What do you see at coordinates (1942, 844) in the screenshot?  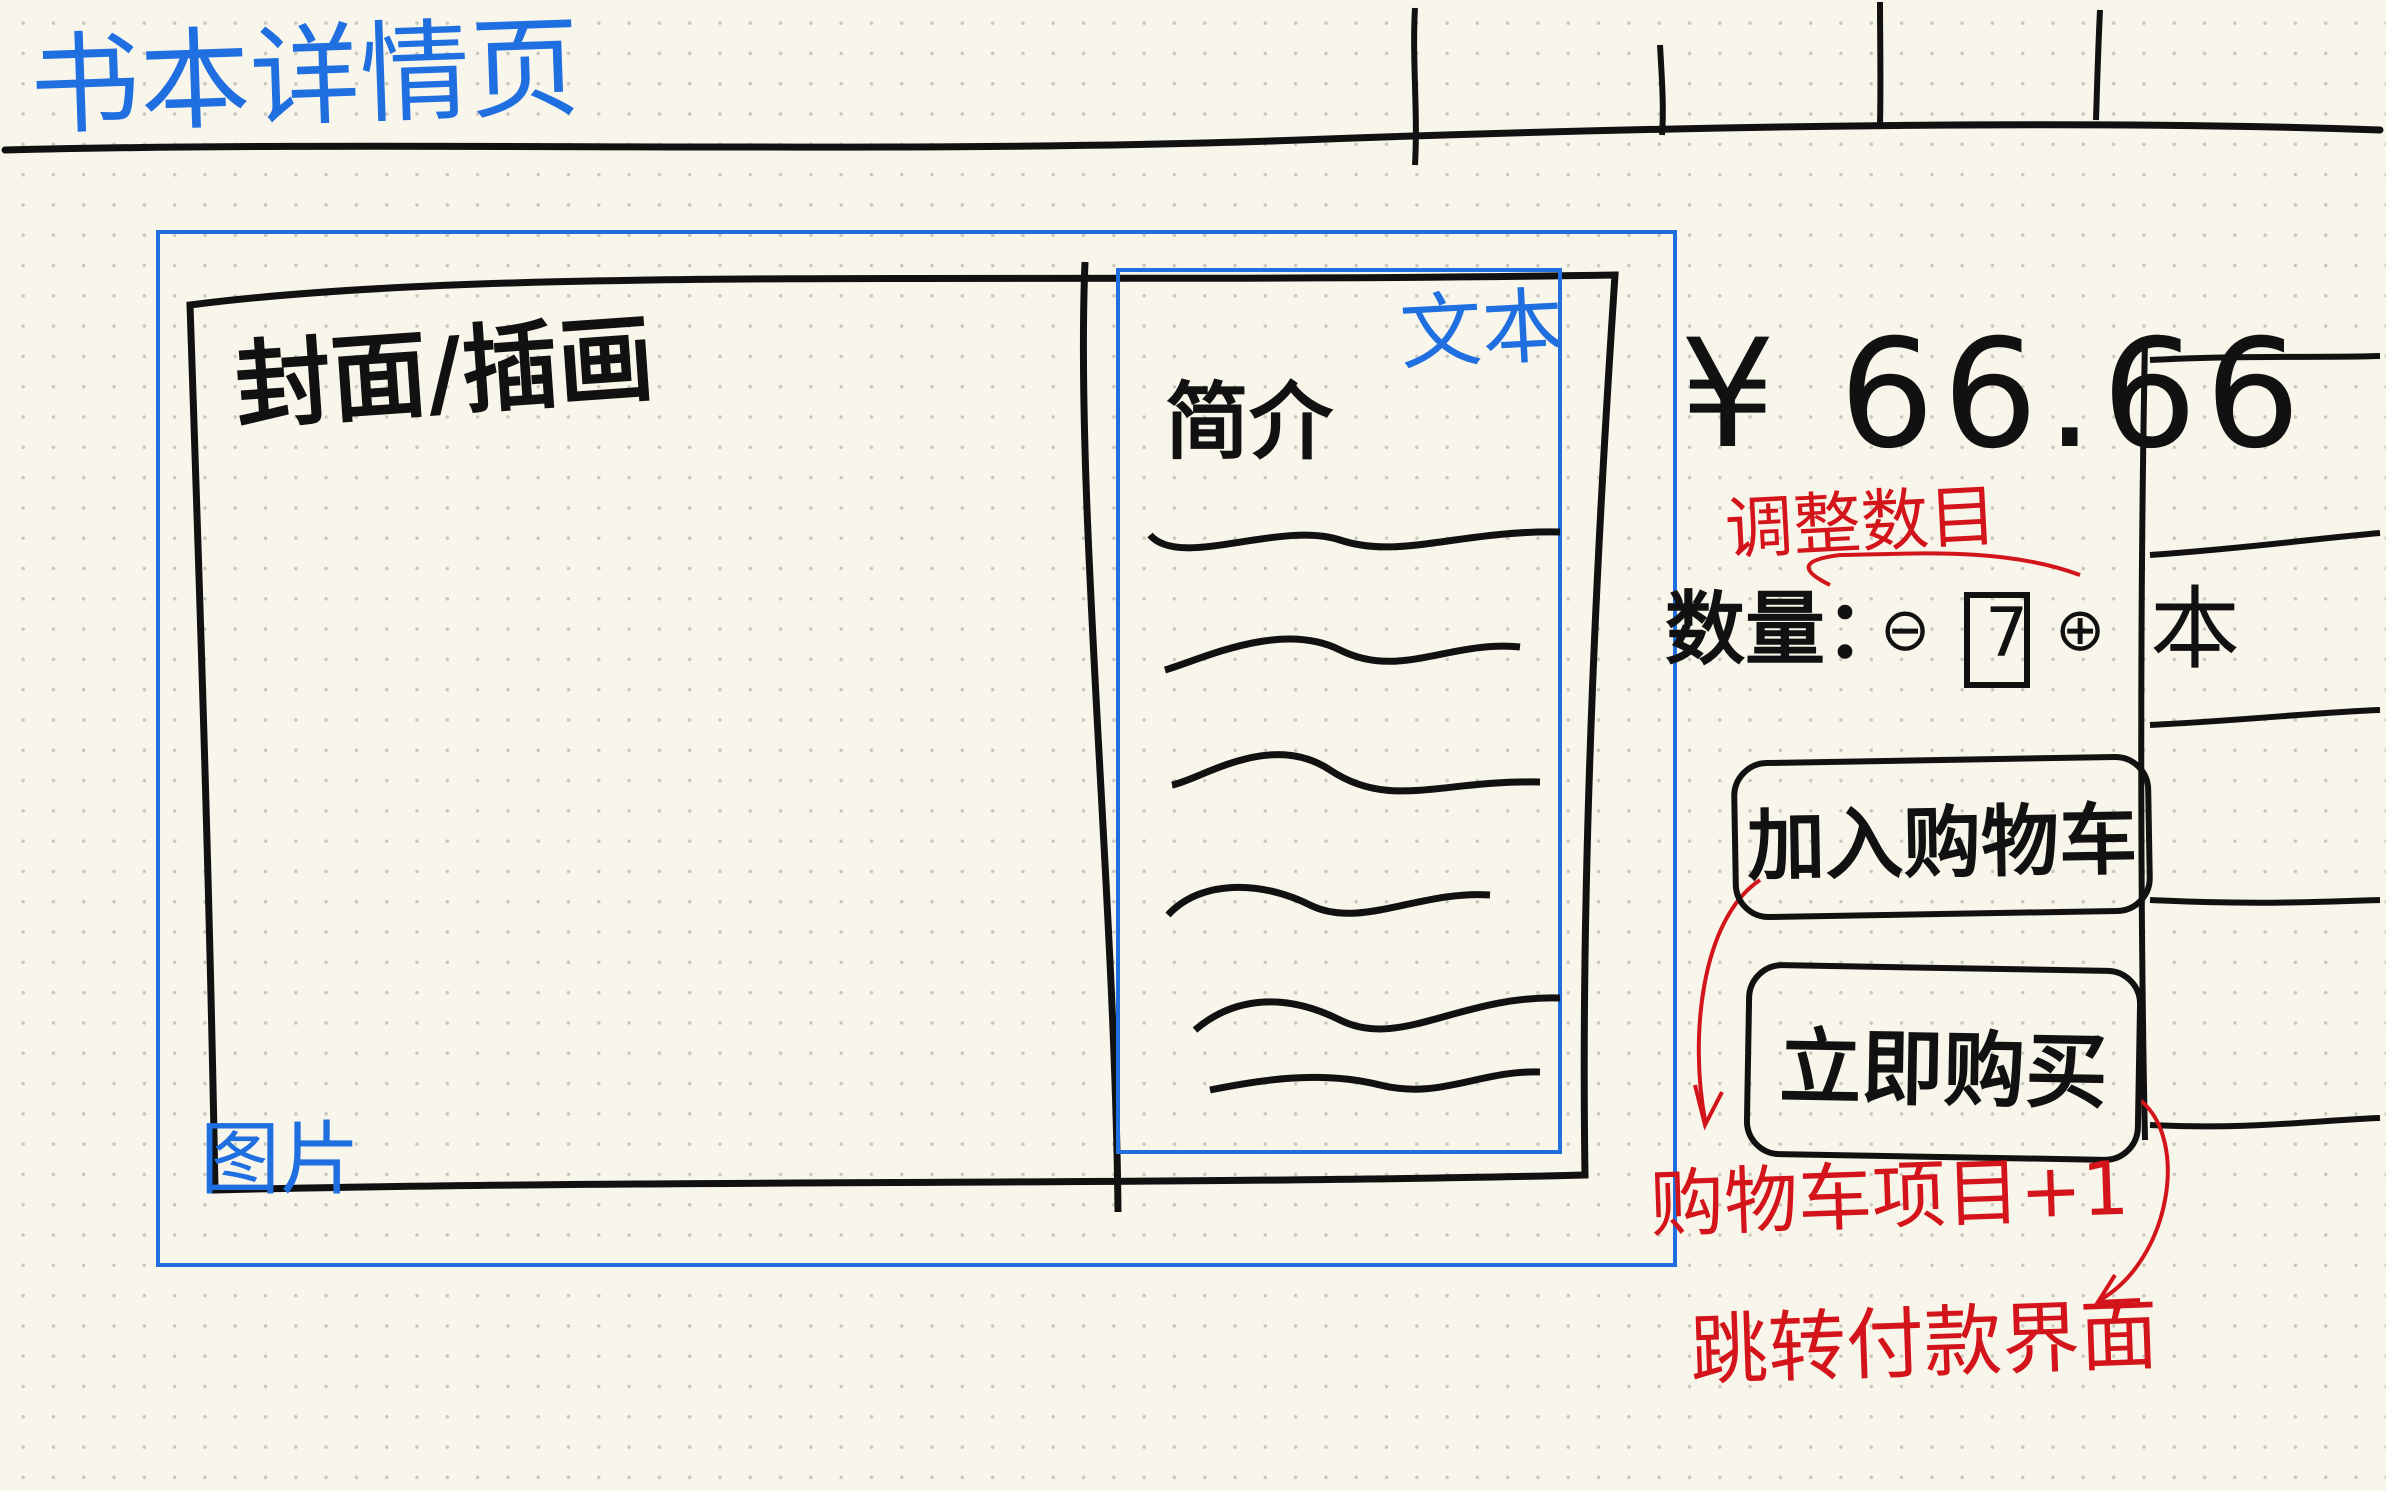 I see `add-to-cart-label: 加入购物车` at bounding box center [1942, 844].